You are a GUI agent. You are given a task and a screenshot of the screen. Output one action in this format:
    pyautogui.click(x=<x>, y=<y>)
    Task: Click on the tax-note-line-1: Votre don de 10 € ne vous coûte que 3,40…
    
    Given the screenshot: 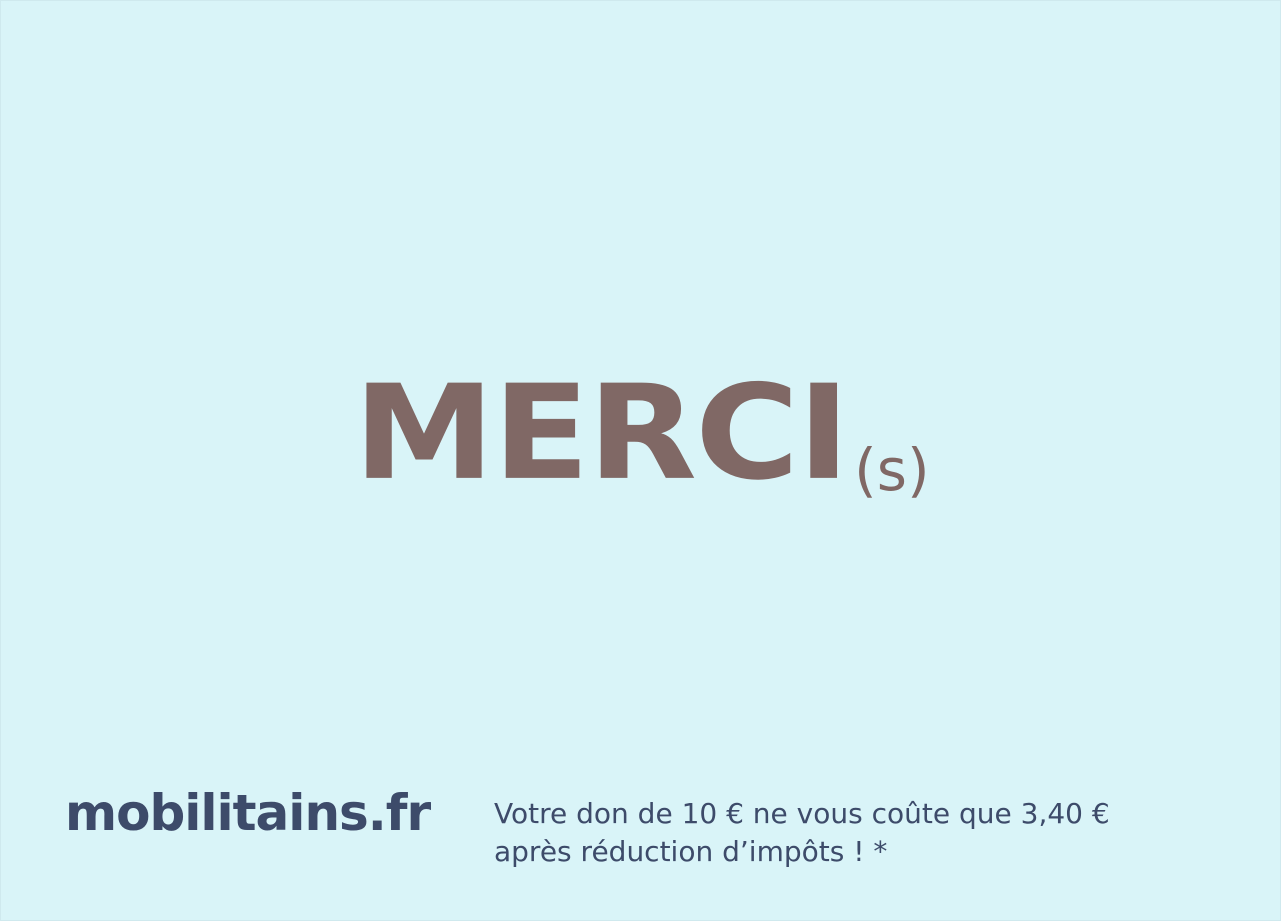 What is the action you would take?
    pyautogui.click(x=802, y=813)
    